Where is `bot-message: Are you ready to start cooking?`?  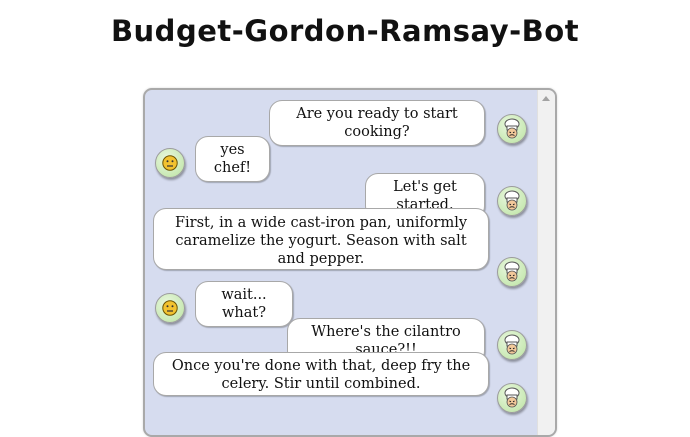
bot-message: Are you ready to start cooking? is located at coordinates (377, 123).